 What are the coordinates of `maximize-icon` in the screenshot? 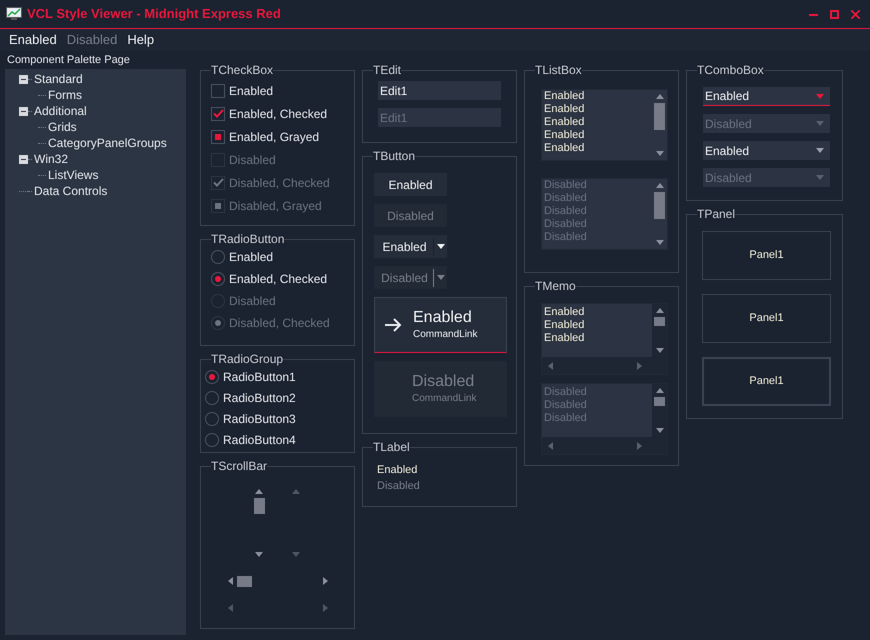 It's located at (834, 14).